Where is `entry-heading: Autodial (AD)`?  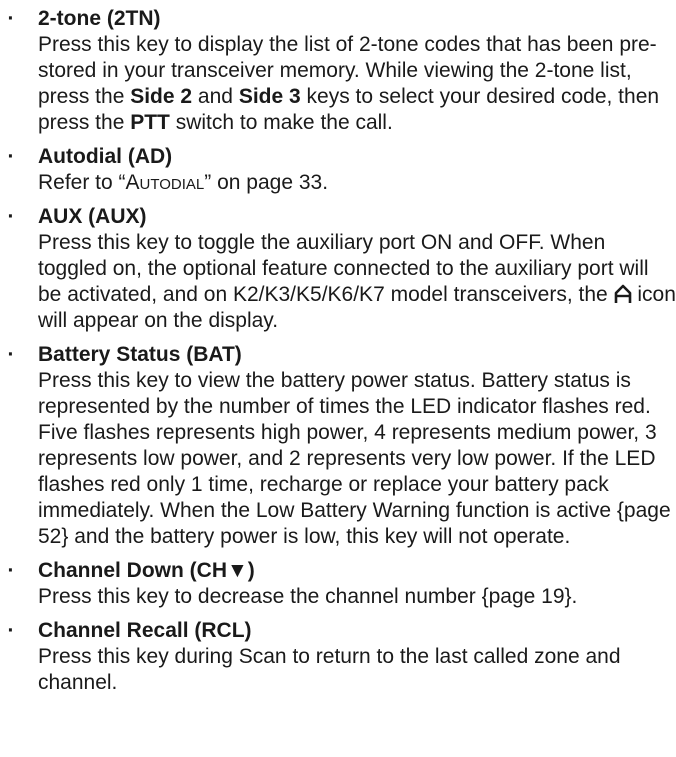
entry-heading: Autodial (AD) is located at coordinates (105, 156).